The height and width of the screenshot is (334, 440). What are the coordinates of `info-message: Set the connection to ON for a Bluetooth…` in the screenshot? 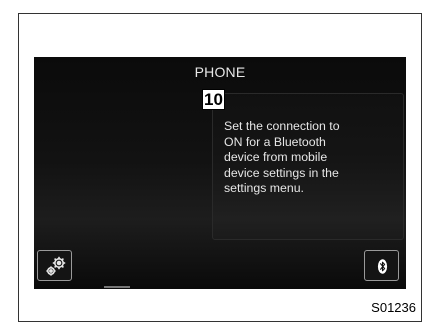 It's located at (282, 157).